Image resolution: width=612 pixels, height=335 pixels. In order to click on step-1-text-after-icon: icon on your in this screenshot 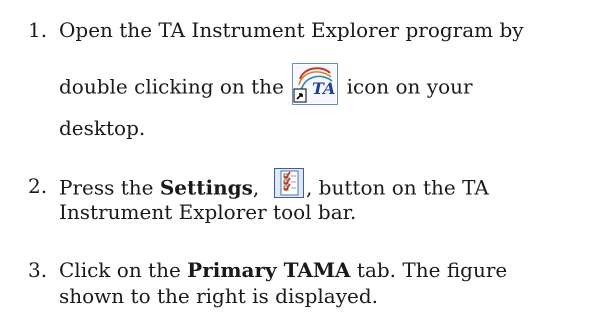, I will do `click(409, 86)`.